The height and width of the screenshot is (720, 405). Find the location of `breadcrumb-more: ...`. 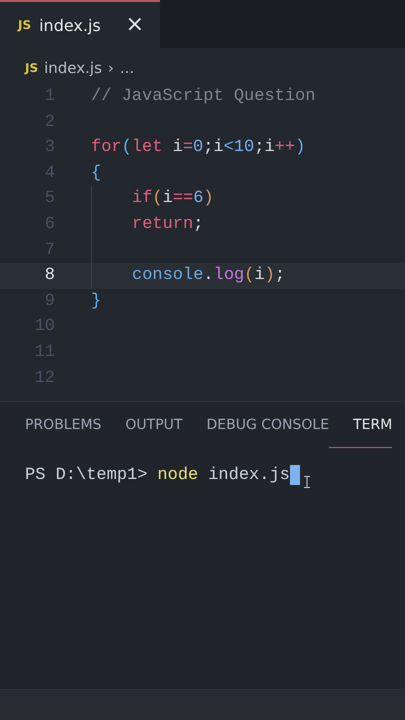

breadcrumb-more: ... is located at coordinates (127, 68).